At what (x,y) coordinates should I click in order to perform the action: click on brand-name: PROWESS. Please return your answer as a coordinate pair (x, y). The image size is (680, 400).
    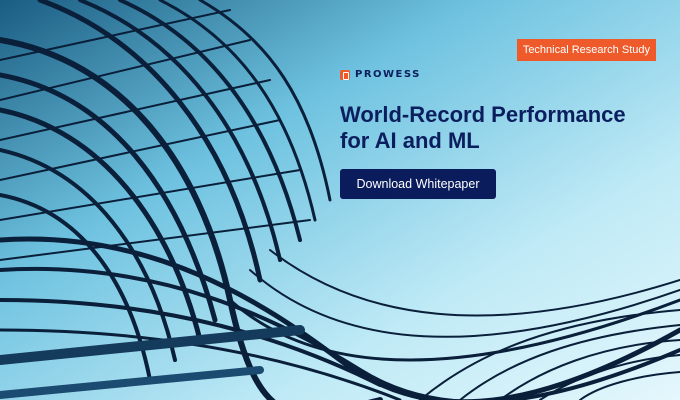
    Looking at the image, I should click on (388, 74).